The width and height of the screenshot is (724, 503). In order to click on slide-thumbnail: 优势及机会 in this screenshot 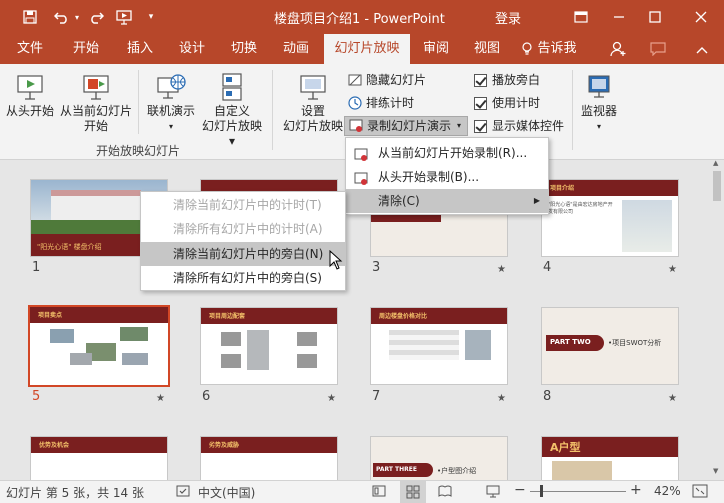, I will do `click(99, 458)`.